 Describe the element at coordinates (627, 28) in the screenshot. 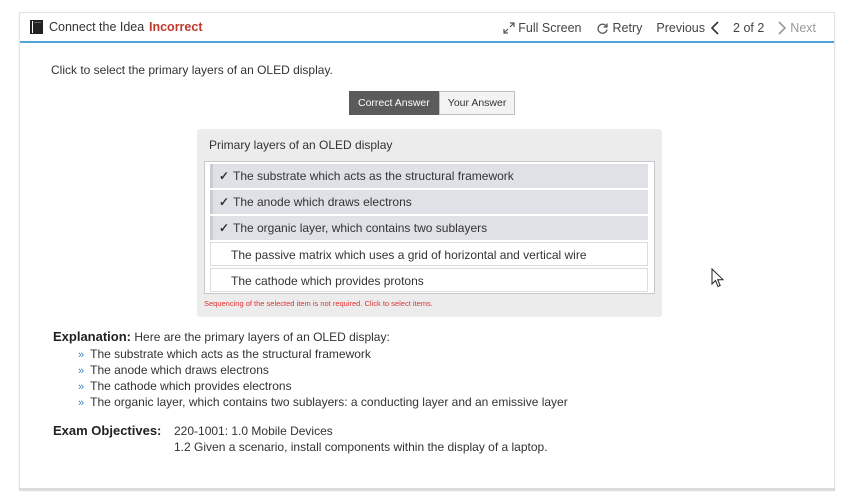

I see `retry-label: Retry` at that location.